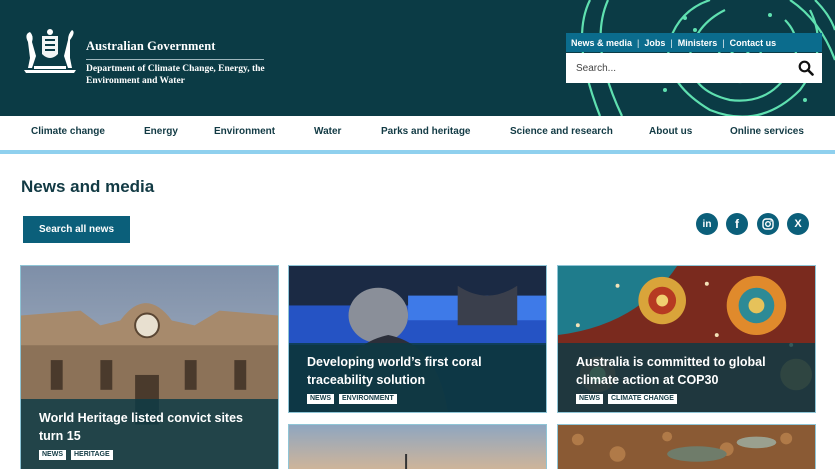 The image size is (835, 469). Describe the element at coordinates (654, 43) in the screenshot. I see `utility-link-jobs: Jobs` at that location.